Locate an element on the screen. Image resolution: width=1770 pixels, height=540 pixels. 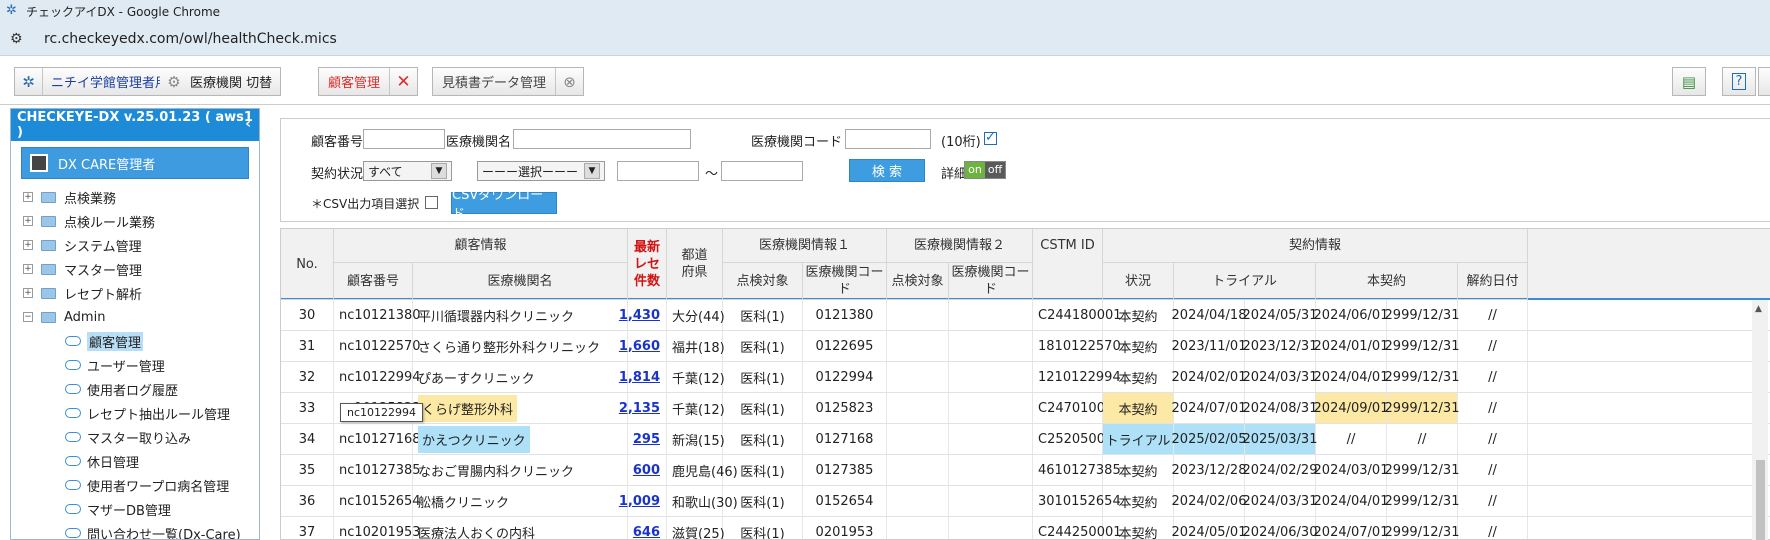
cell-rece: 600 is located at coordinates (647, 470).